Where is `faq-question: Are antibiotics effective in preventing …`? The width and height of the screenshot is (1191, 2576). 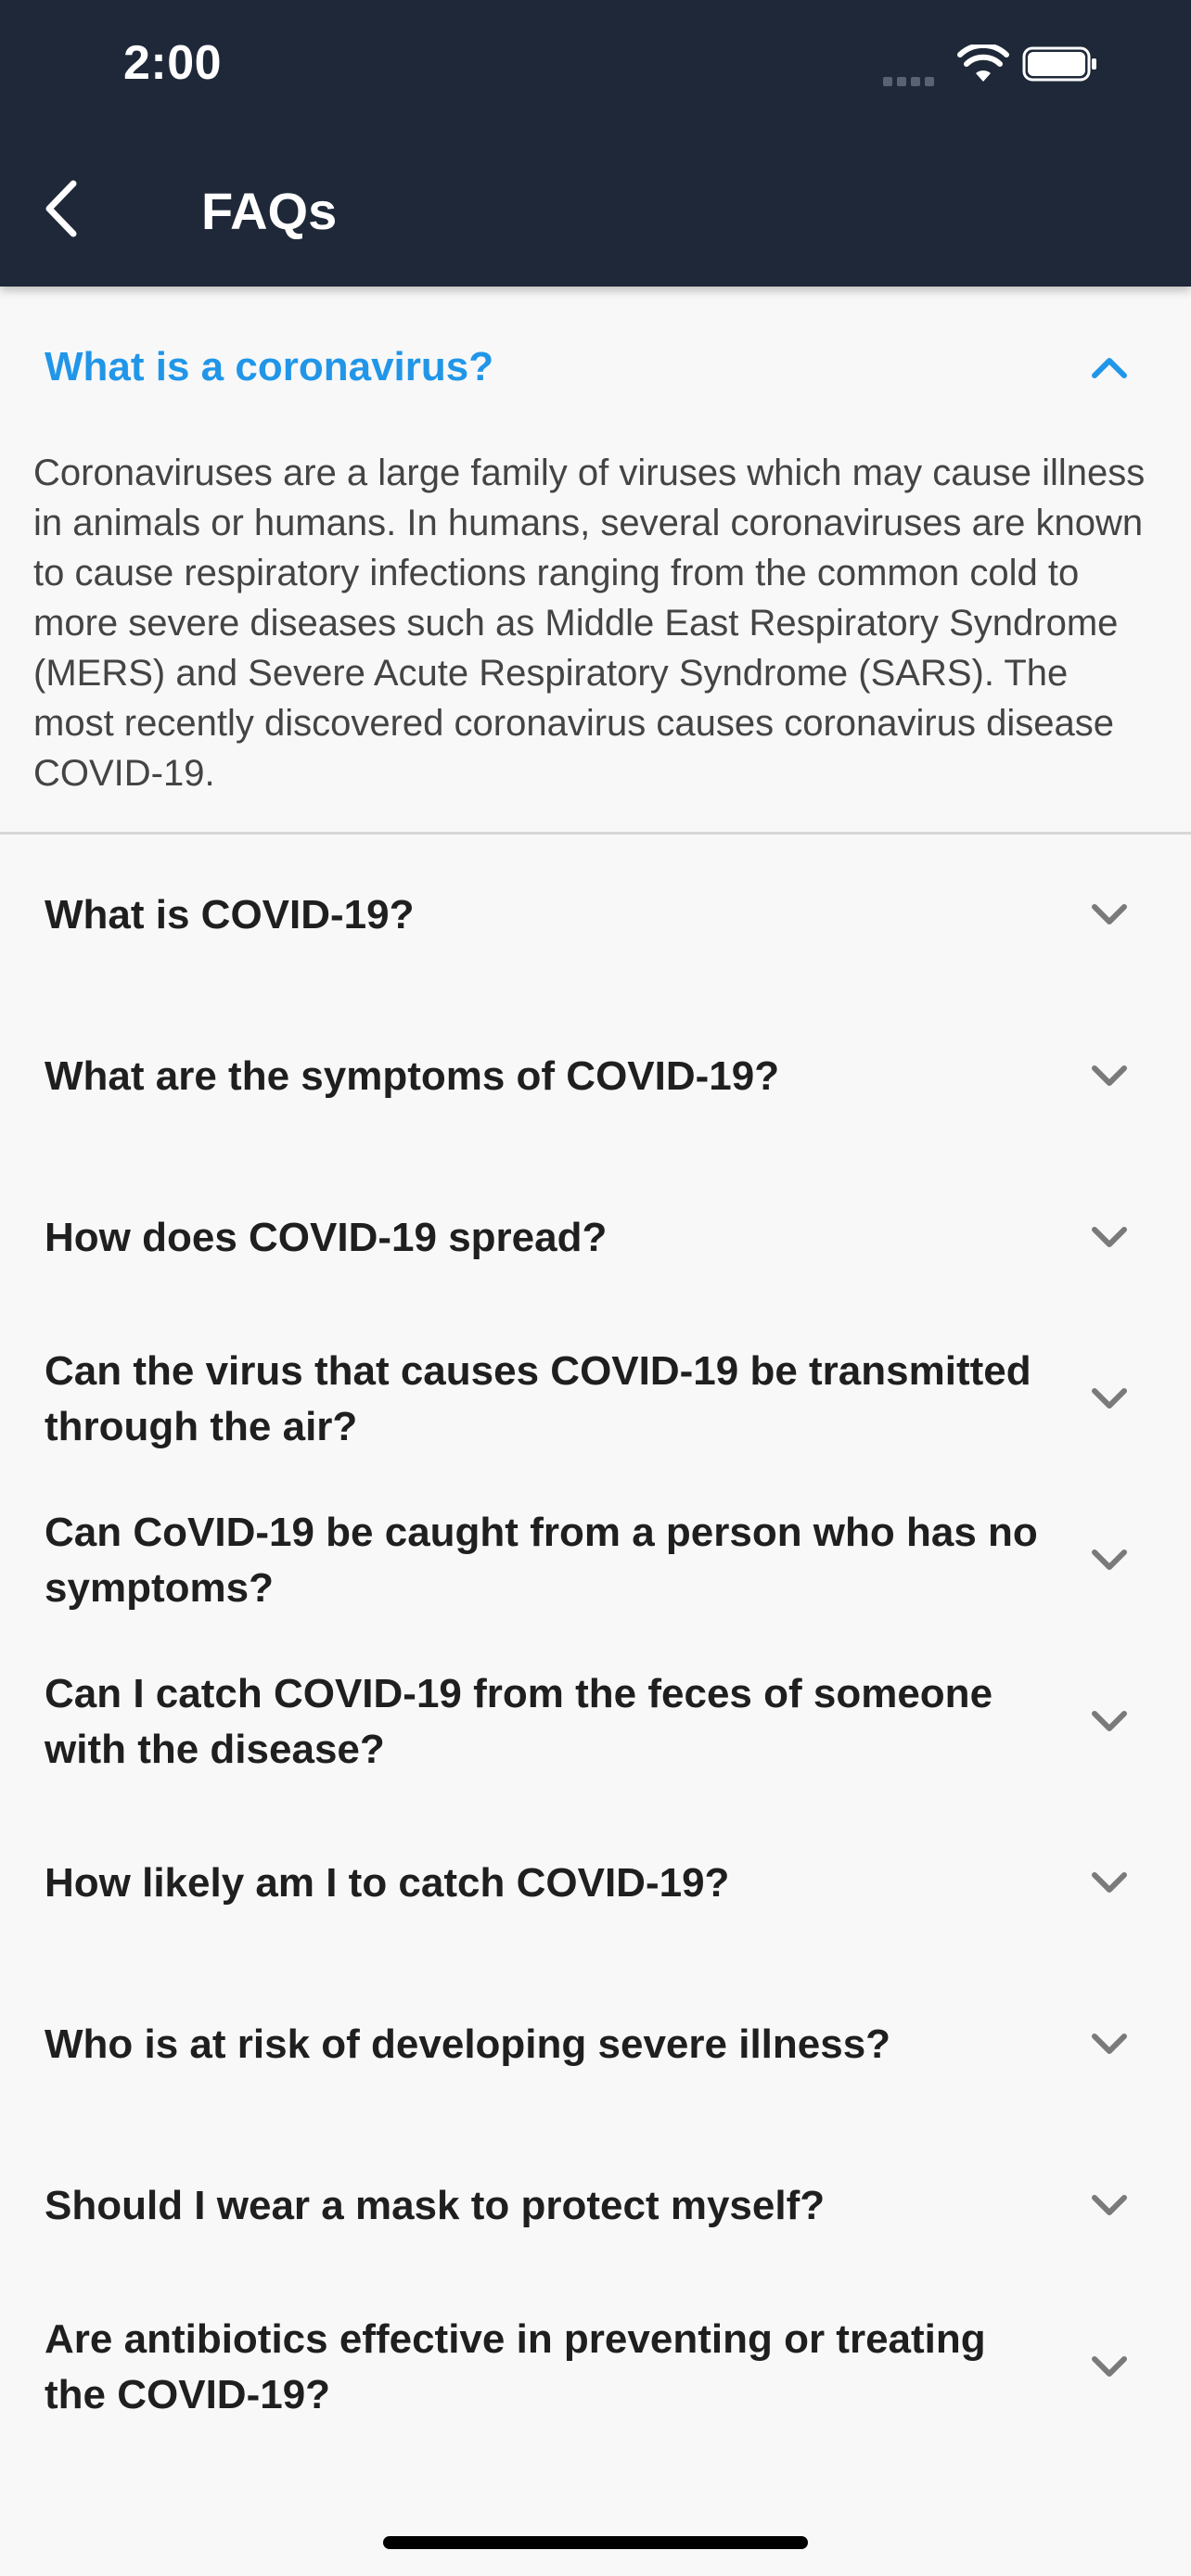 faq-question: Are antibiotics effective in preventing … is located at coordinates (515, 2366).